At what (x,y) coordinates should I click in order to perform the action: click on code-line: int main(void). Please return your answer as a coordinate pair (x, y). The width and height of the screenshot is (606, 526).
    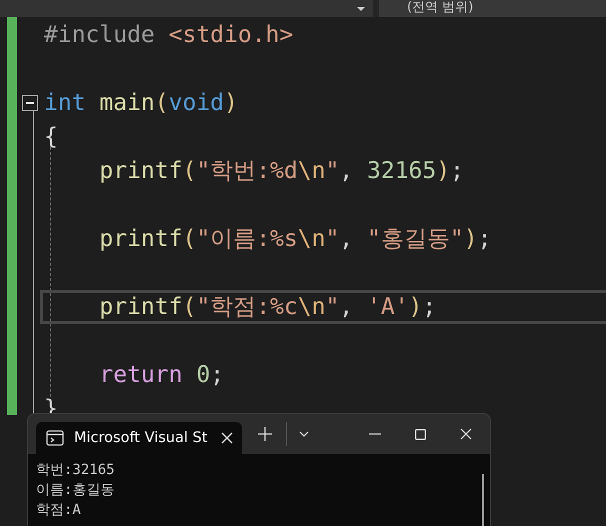
    Looking at the image, I should click on (141, 103).